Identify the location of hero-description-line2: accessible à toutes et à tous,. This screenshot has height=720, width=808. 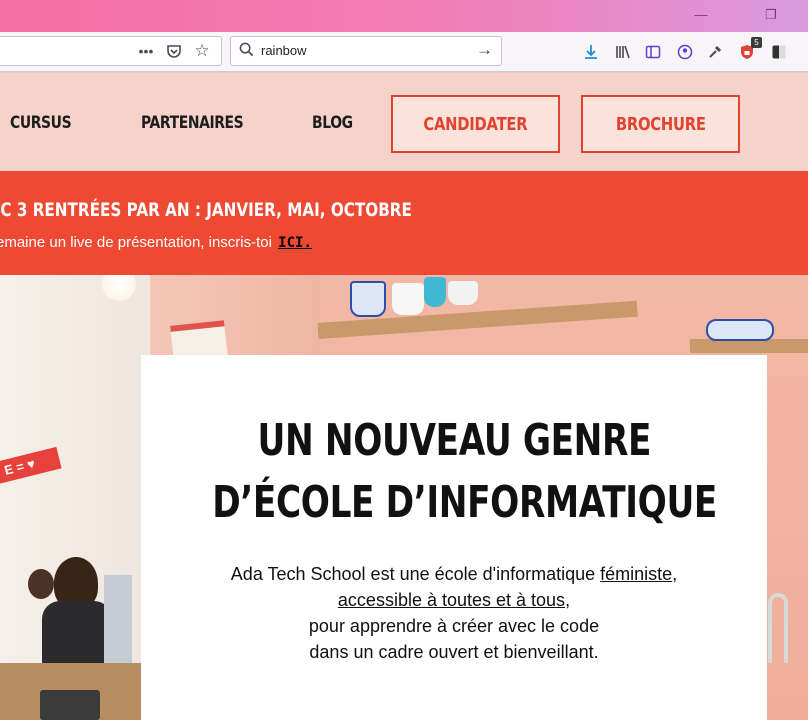
(454, 600).